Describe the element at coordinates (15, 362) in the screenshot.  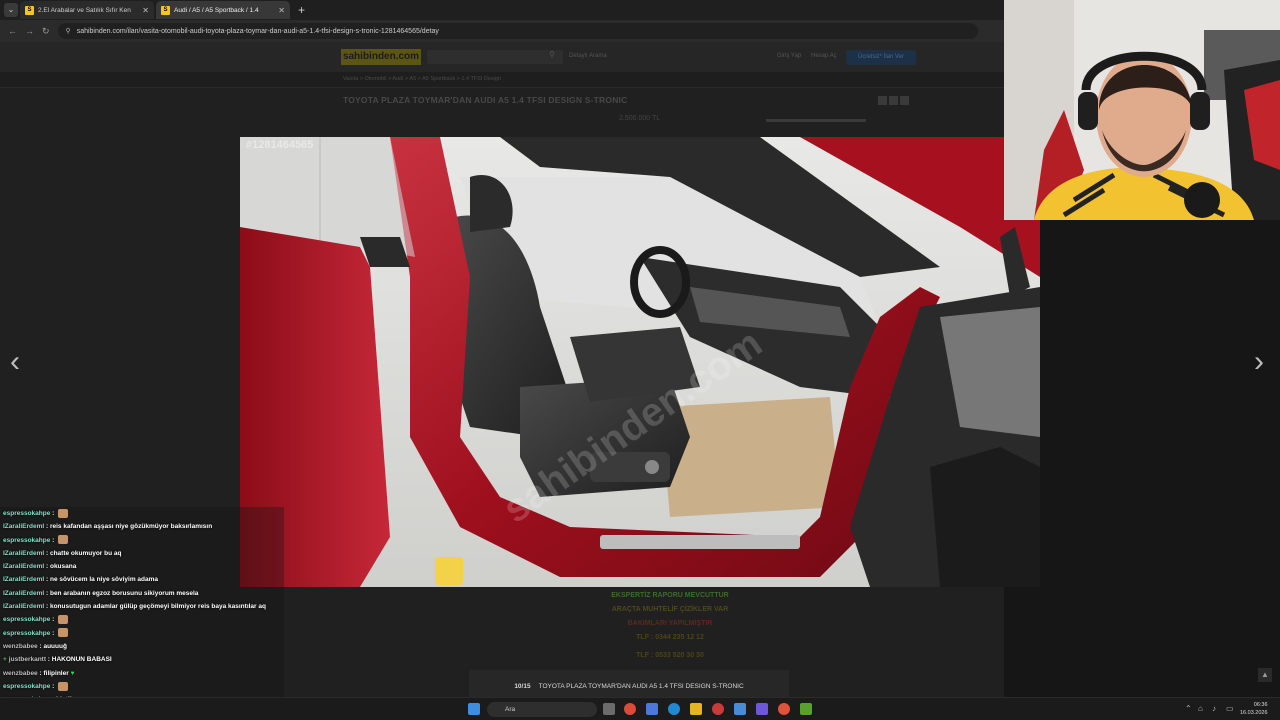
I see `previous-photo-arrow-icon: ‹` at that location.